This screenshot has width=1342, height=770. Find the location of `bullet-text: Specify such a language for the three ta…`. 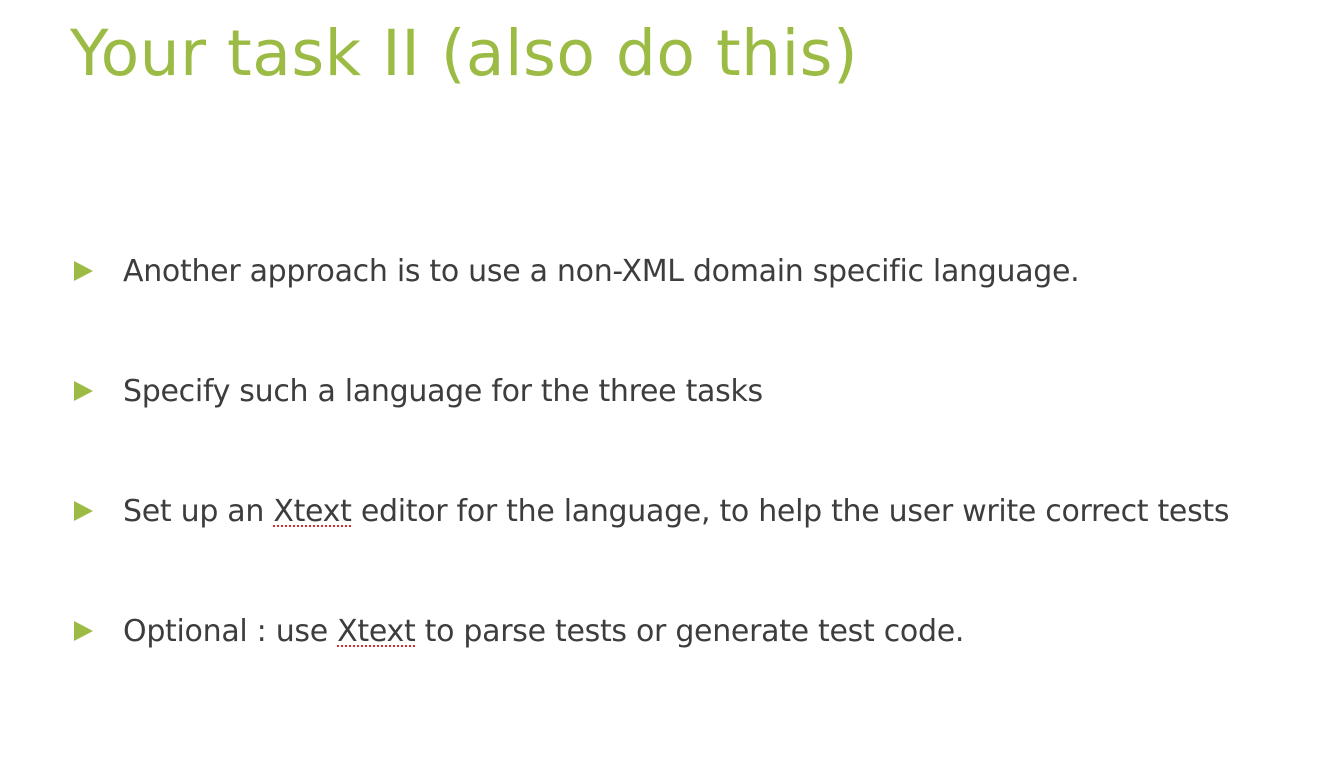

bullet-text: Specify such a language for the three ta… is located at coordinates (443, 391).